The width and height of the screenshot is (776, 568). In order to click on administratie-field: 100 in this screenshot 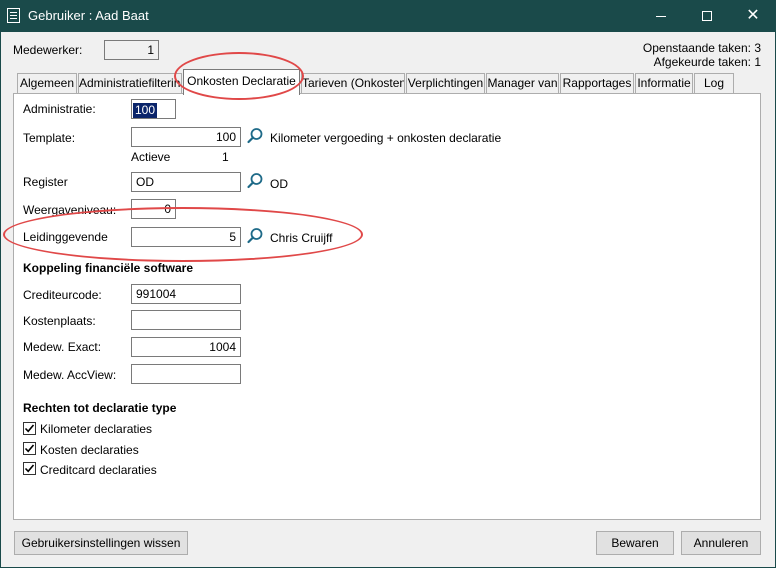, I will do `click(153, 109)`.